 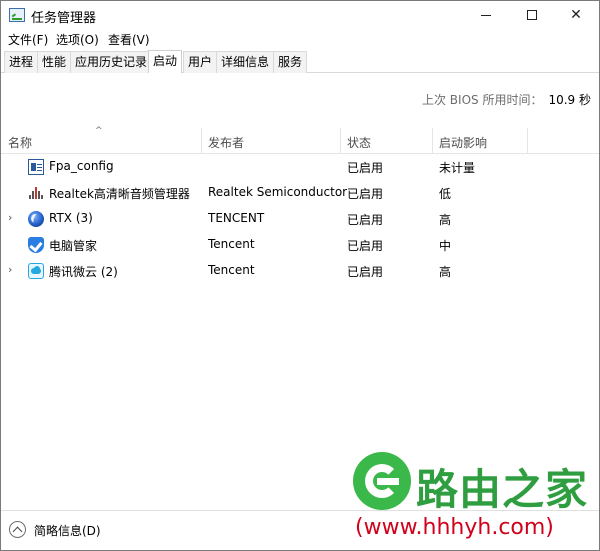 What do you see at coordinates (569, 100) in the screenshot?
I see `bios-time-value: 10.9 秒` at bounding box center [569, 100].